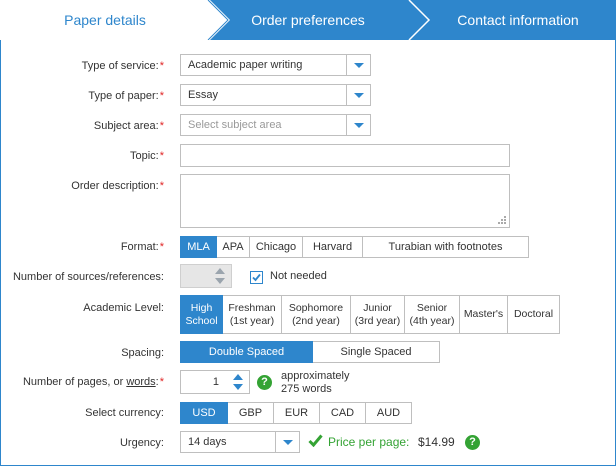  I want to click on format-option-turabian: Turabian with footnotes, so click(446, 247).